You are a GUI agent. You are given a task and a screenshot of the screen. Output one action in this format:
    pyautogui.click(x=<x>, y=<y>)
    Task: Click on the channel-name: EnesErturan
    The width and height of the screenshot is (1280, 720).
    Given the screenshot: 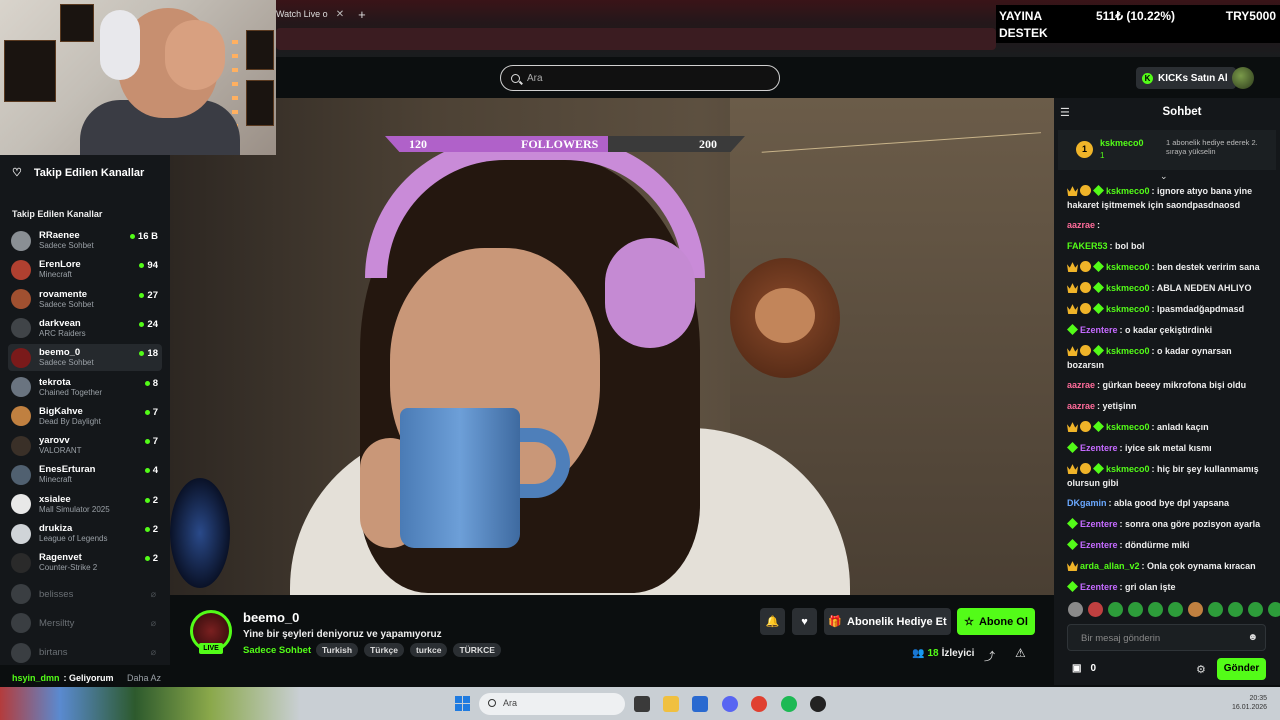 What is the action you would take?
    pyautogui.click(x=67, y=470)
    